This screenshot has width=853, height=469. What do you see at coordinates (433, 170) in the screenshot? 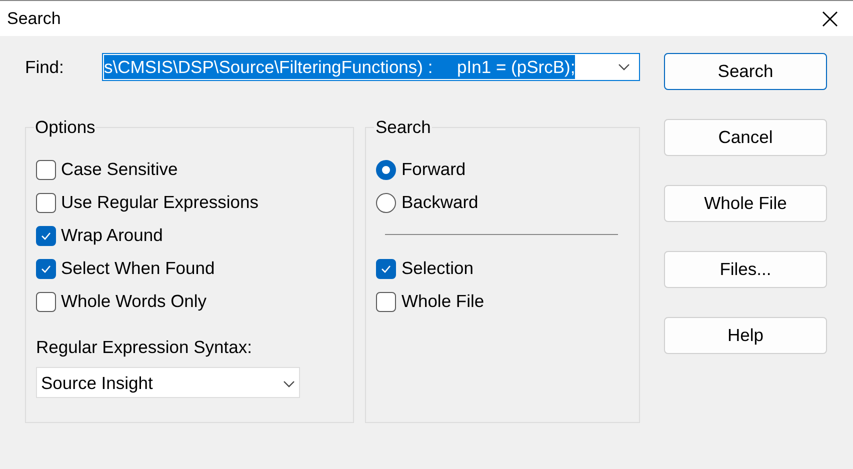
I see `radio-label: Forward` at bounding box center [433, 170].